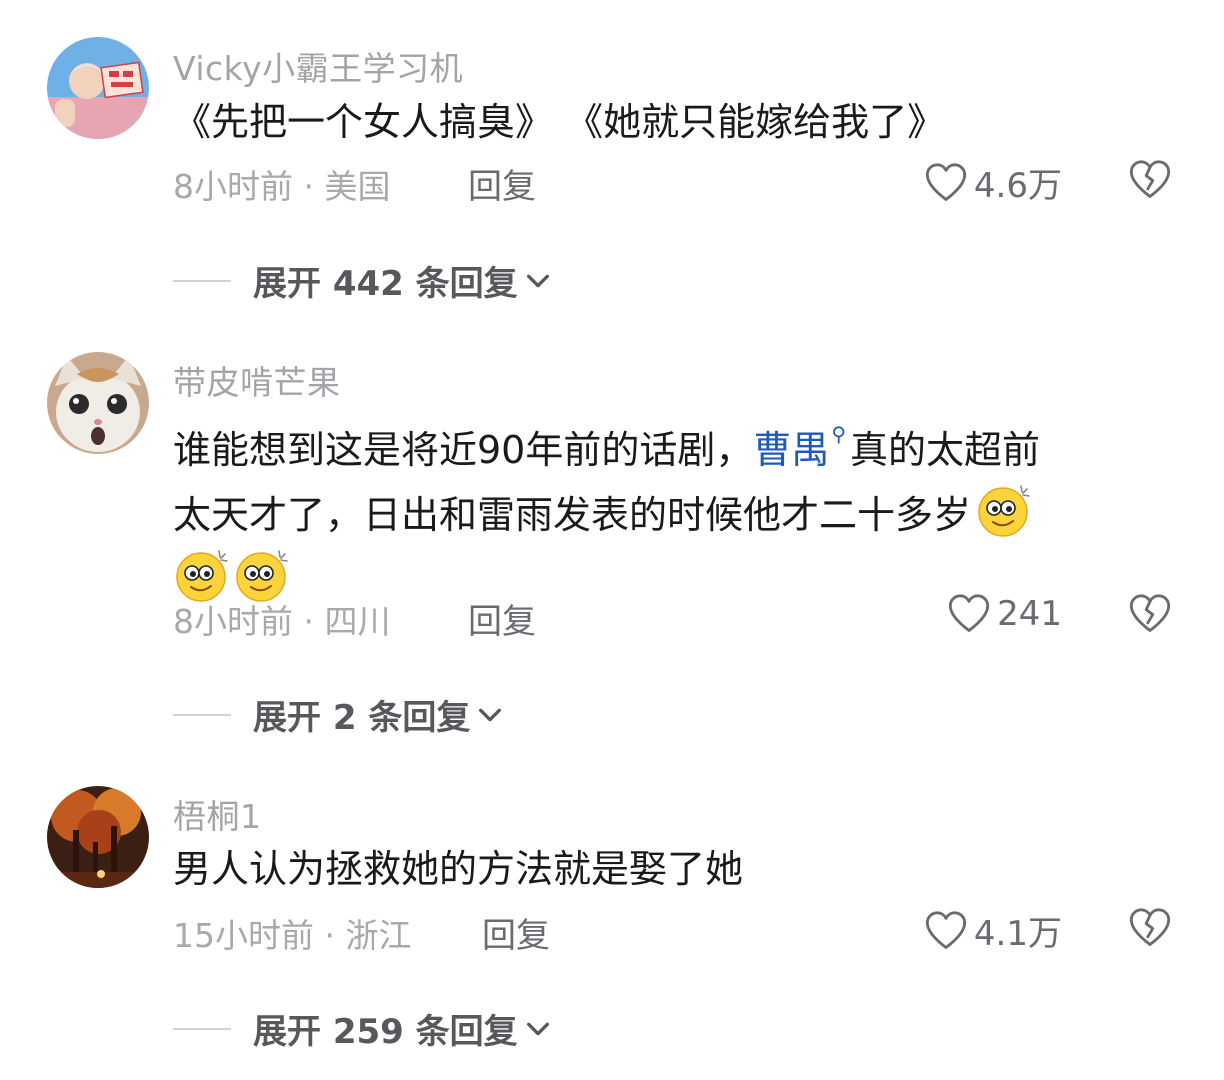  I want to click on comment-text-line: 男人认为拯救她的方法就是娶了她, so click(458, 869).